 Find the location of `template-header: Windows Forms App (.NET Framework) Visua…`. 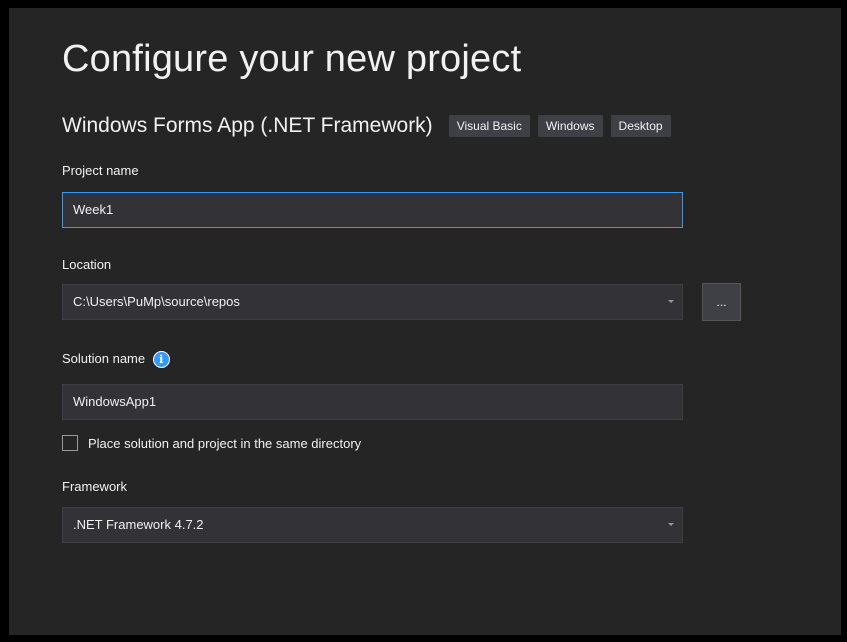

template-header: Windows Forms App (.NET Framework) Visua… is located at coordinates (370, 126).